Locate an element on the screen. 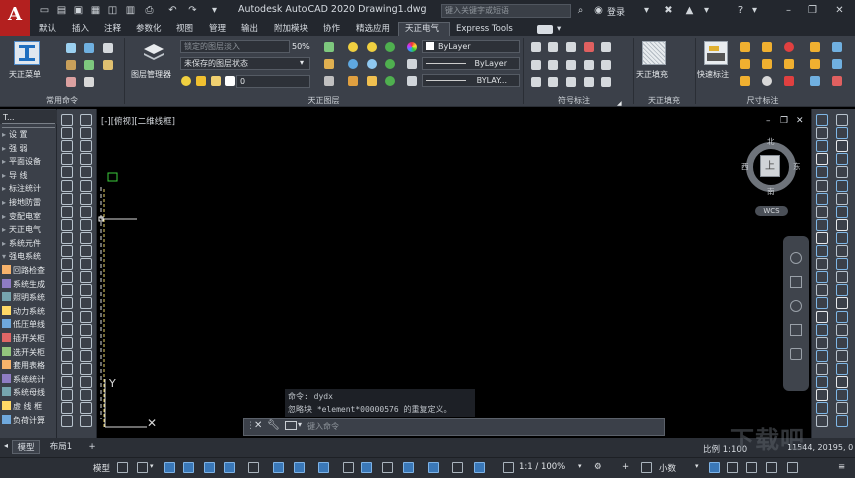  dim-tool-f-icon is located at coordinates (837, 81).